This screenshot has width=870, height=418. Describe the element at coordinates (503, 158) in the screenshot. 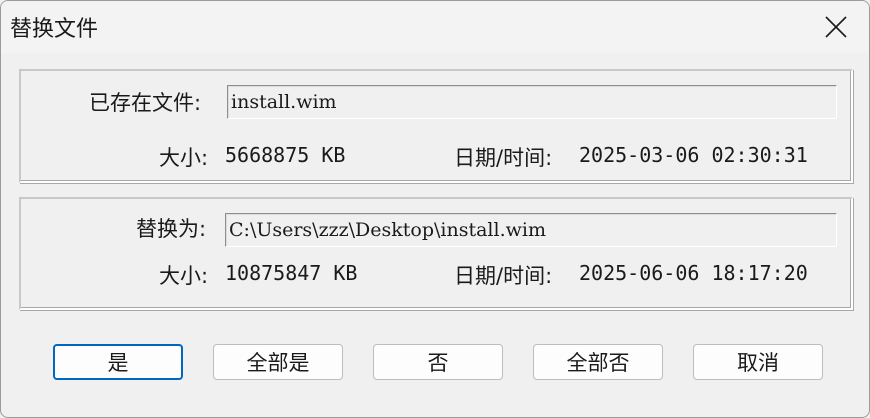

I see `existing-date-label: 日期/时间:` at that location.